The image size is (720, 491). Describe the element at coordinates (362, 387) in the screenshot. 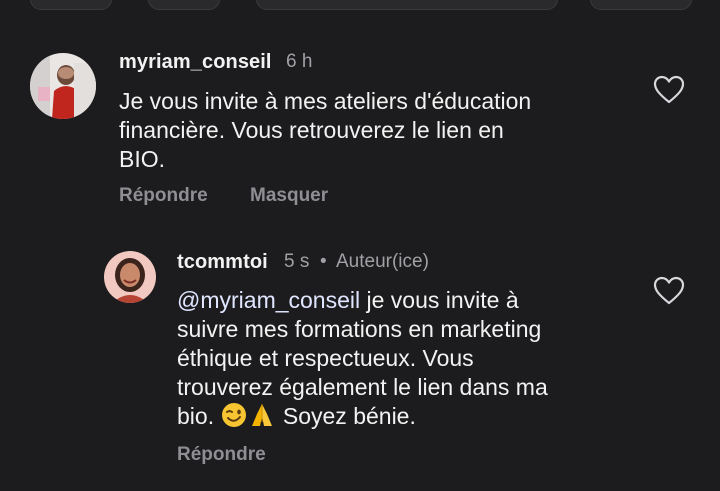

I see `reply-text-line: trouverez également le lien dans ma` at that location.